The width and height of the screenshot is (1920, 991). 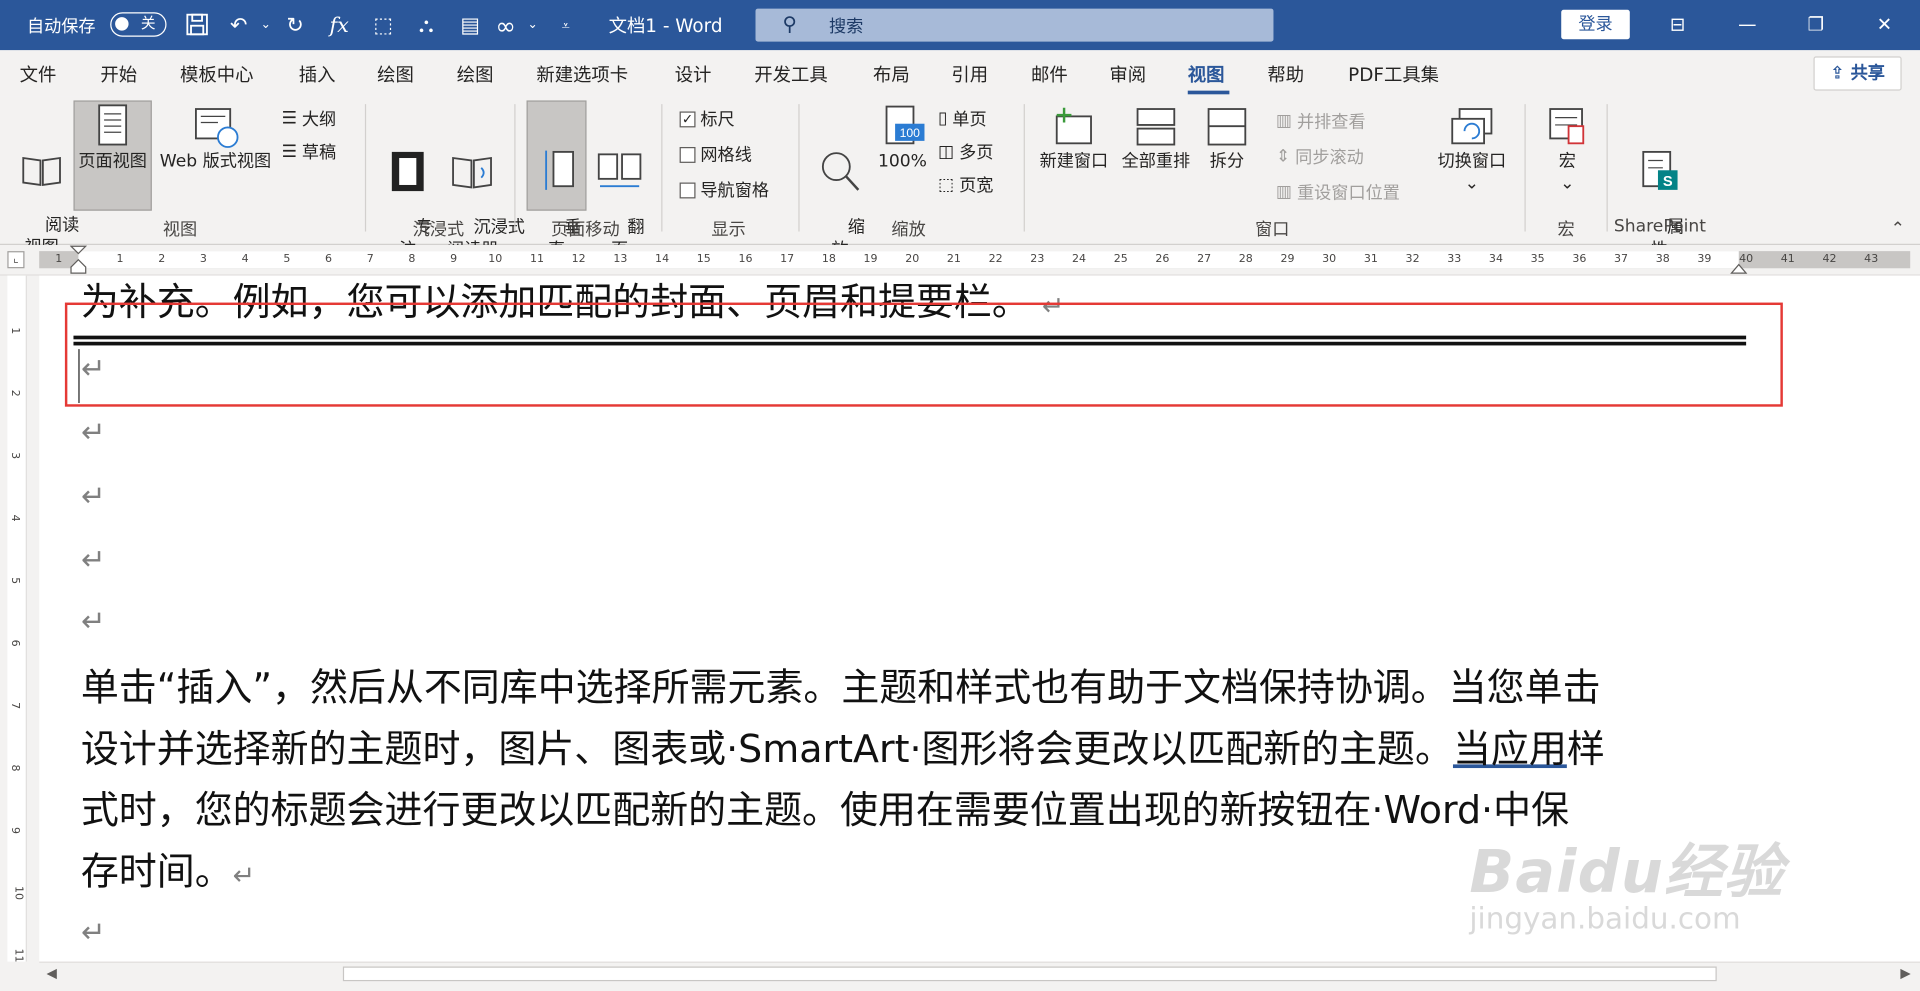 I want to click on infinity-icon: ∞, so click(x=505, y=25).